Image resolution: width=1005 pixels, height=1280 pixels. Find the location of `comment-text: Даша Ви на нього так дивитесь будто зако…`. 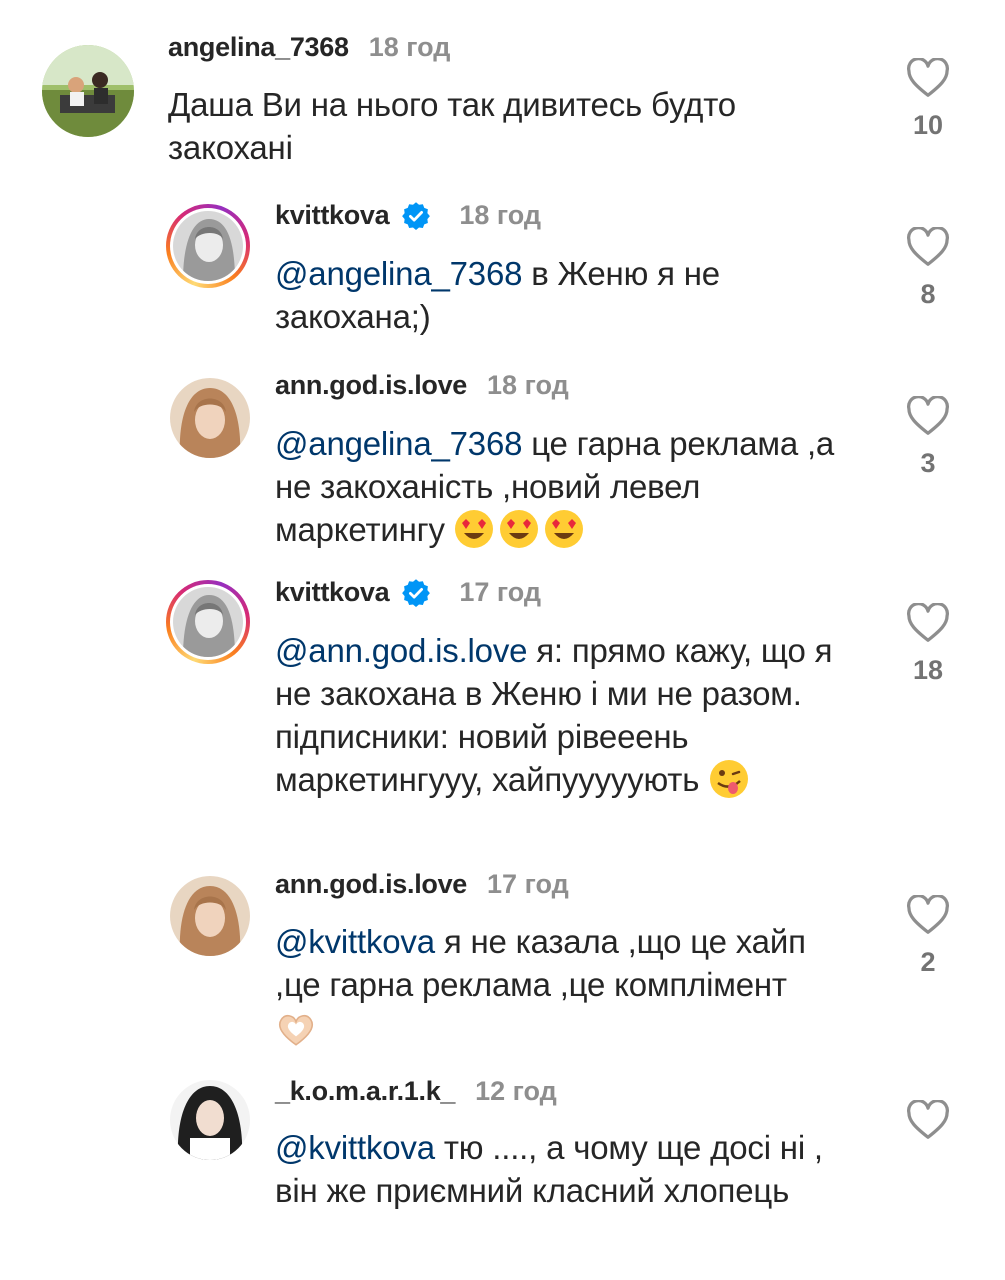

comment-text: Даша Ви на нього так дивитесь будто зако… is located at coordinates (508, 126).